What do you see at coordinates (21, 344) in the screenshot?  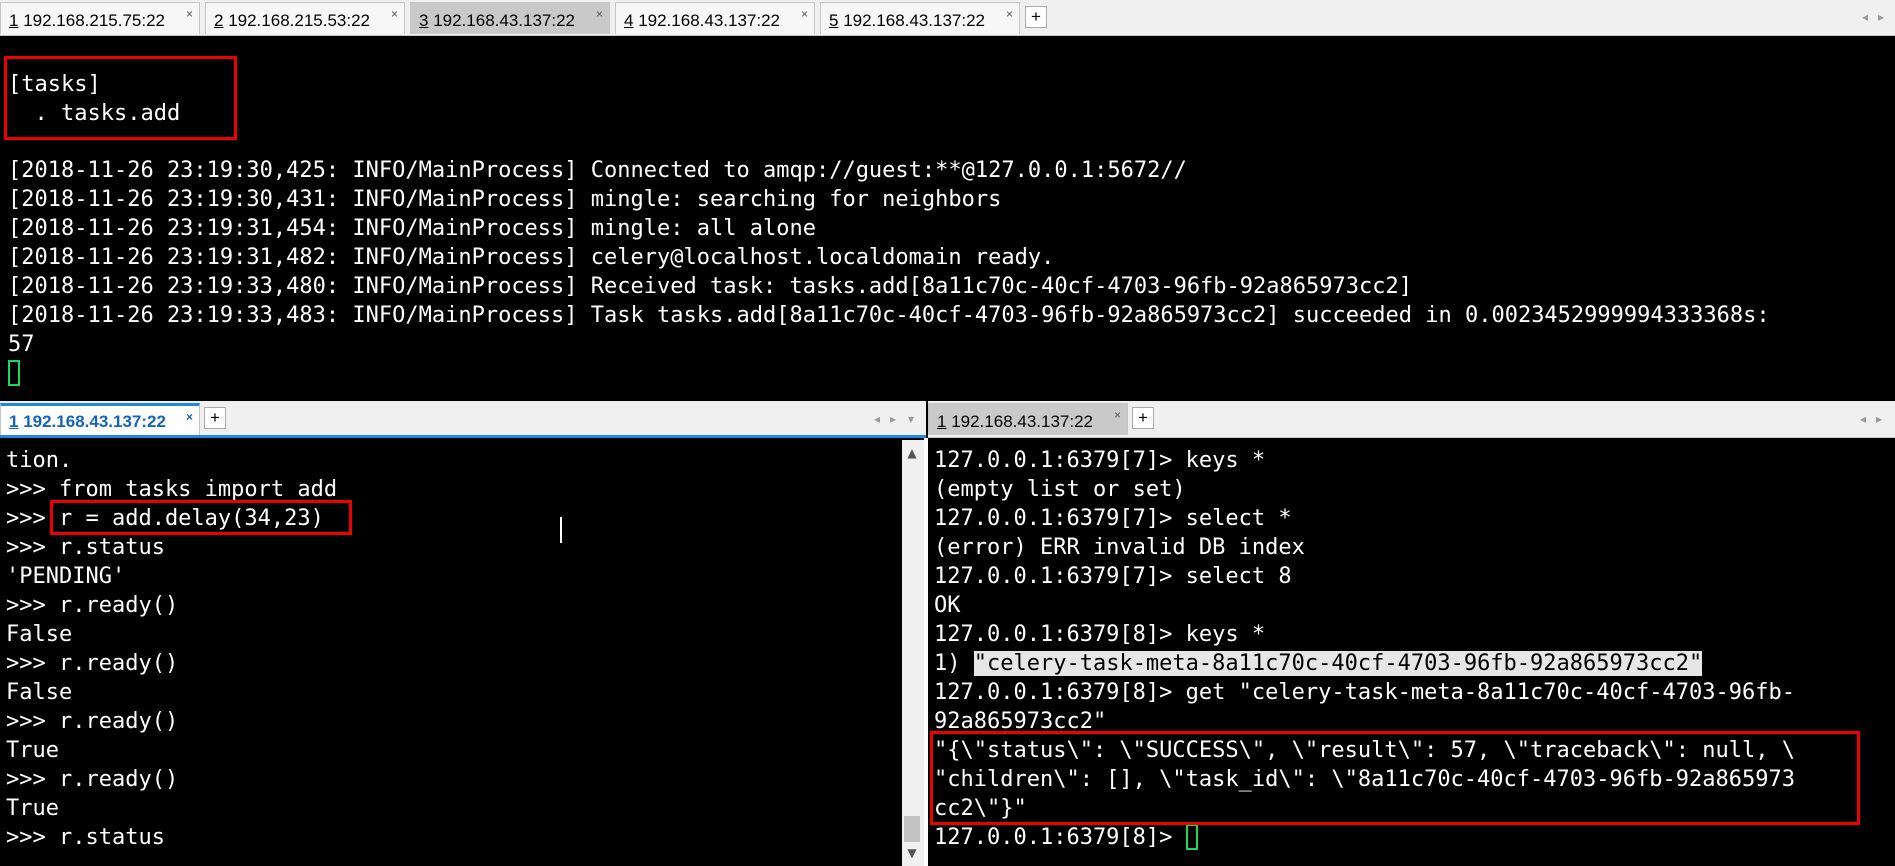 I see `log-line: 57` at bounding box center [21, 344].